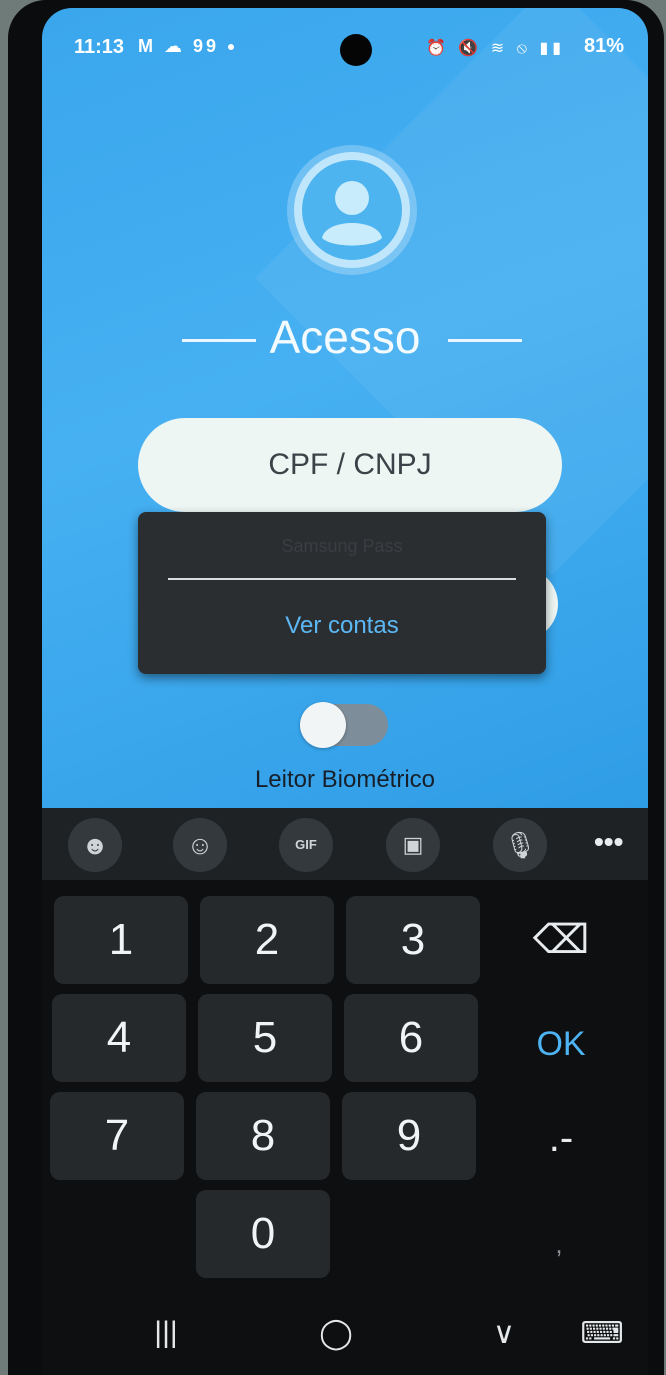 The image size is (666, 1375). Describe the element at coordinates (345, 779) in the screenshot. I see `biometric-label: Leitor Biométrico` at that location.